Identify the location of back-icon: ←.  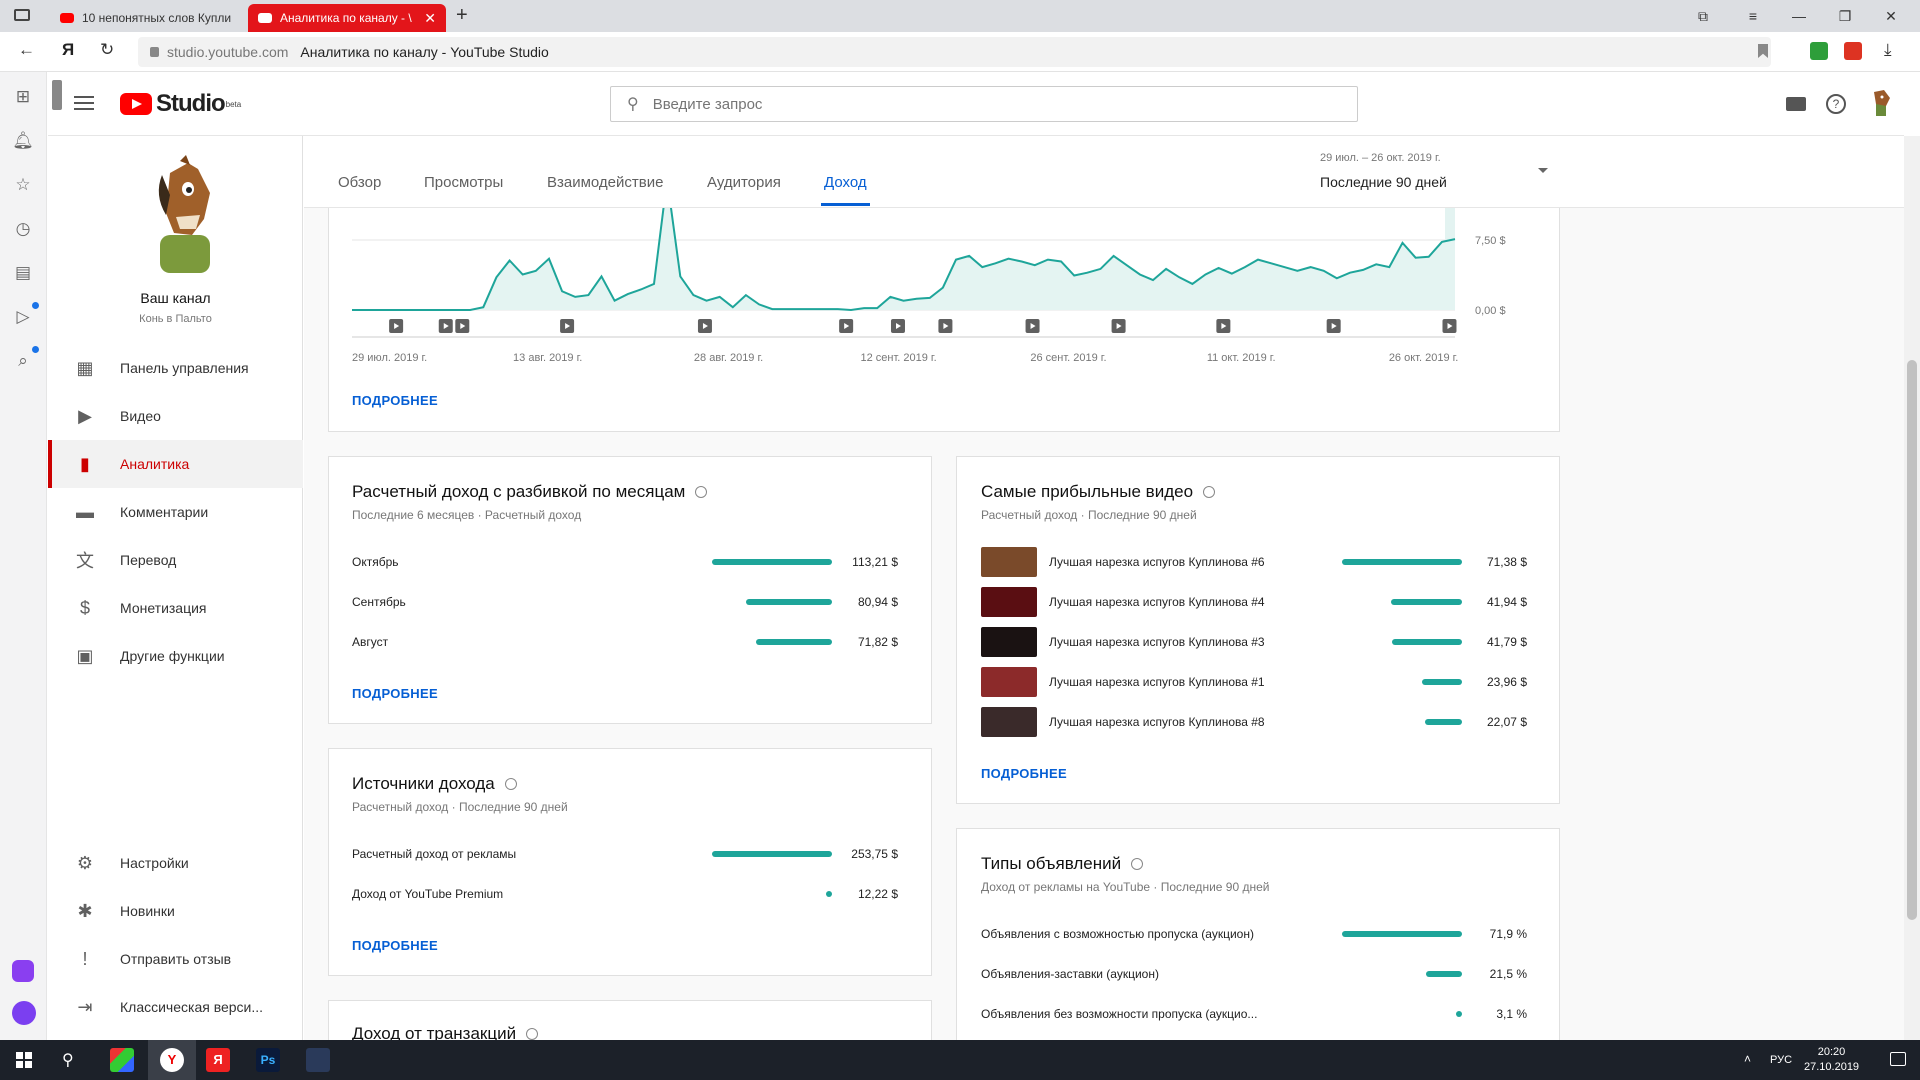
(26, 50).